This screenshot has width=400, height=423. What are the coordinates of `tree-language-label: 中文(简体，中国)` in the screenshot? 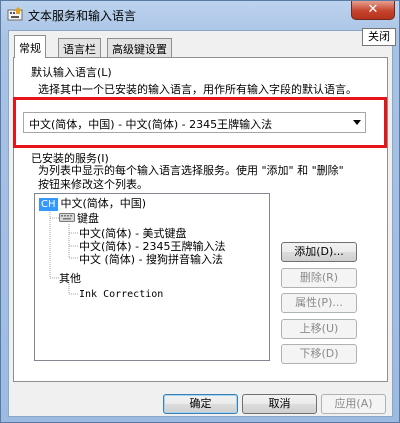 It's located at (103, 203).